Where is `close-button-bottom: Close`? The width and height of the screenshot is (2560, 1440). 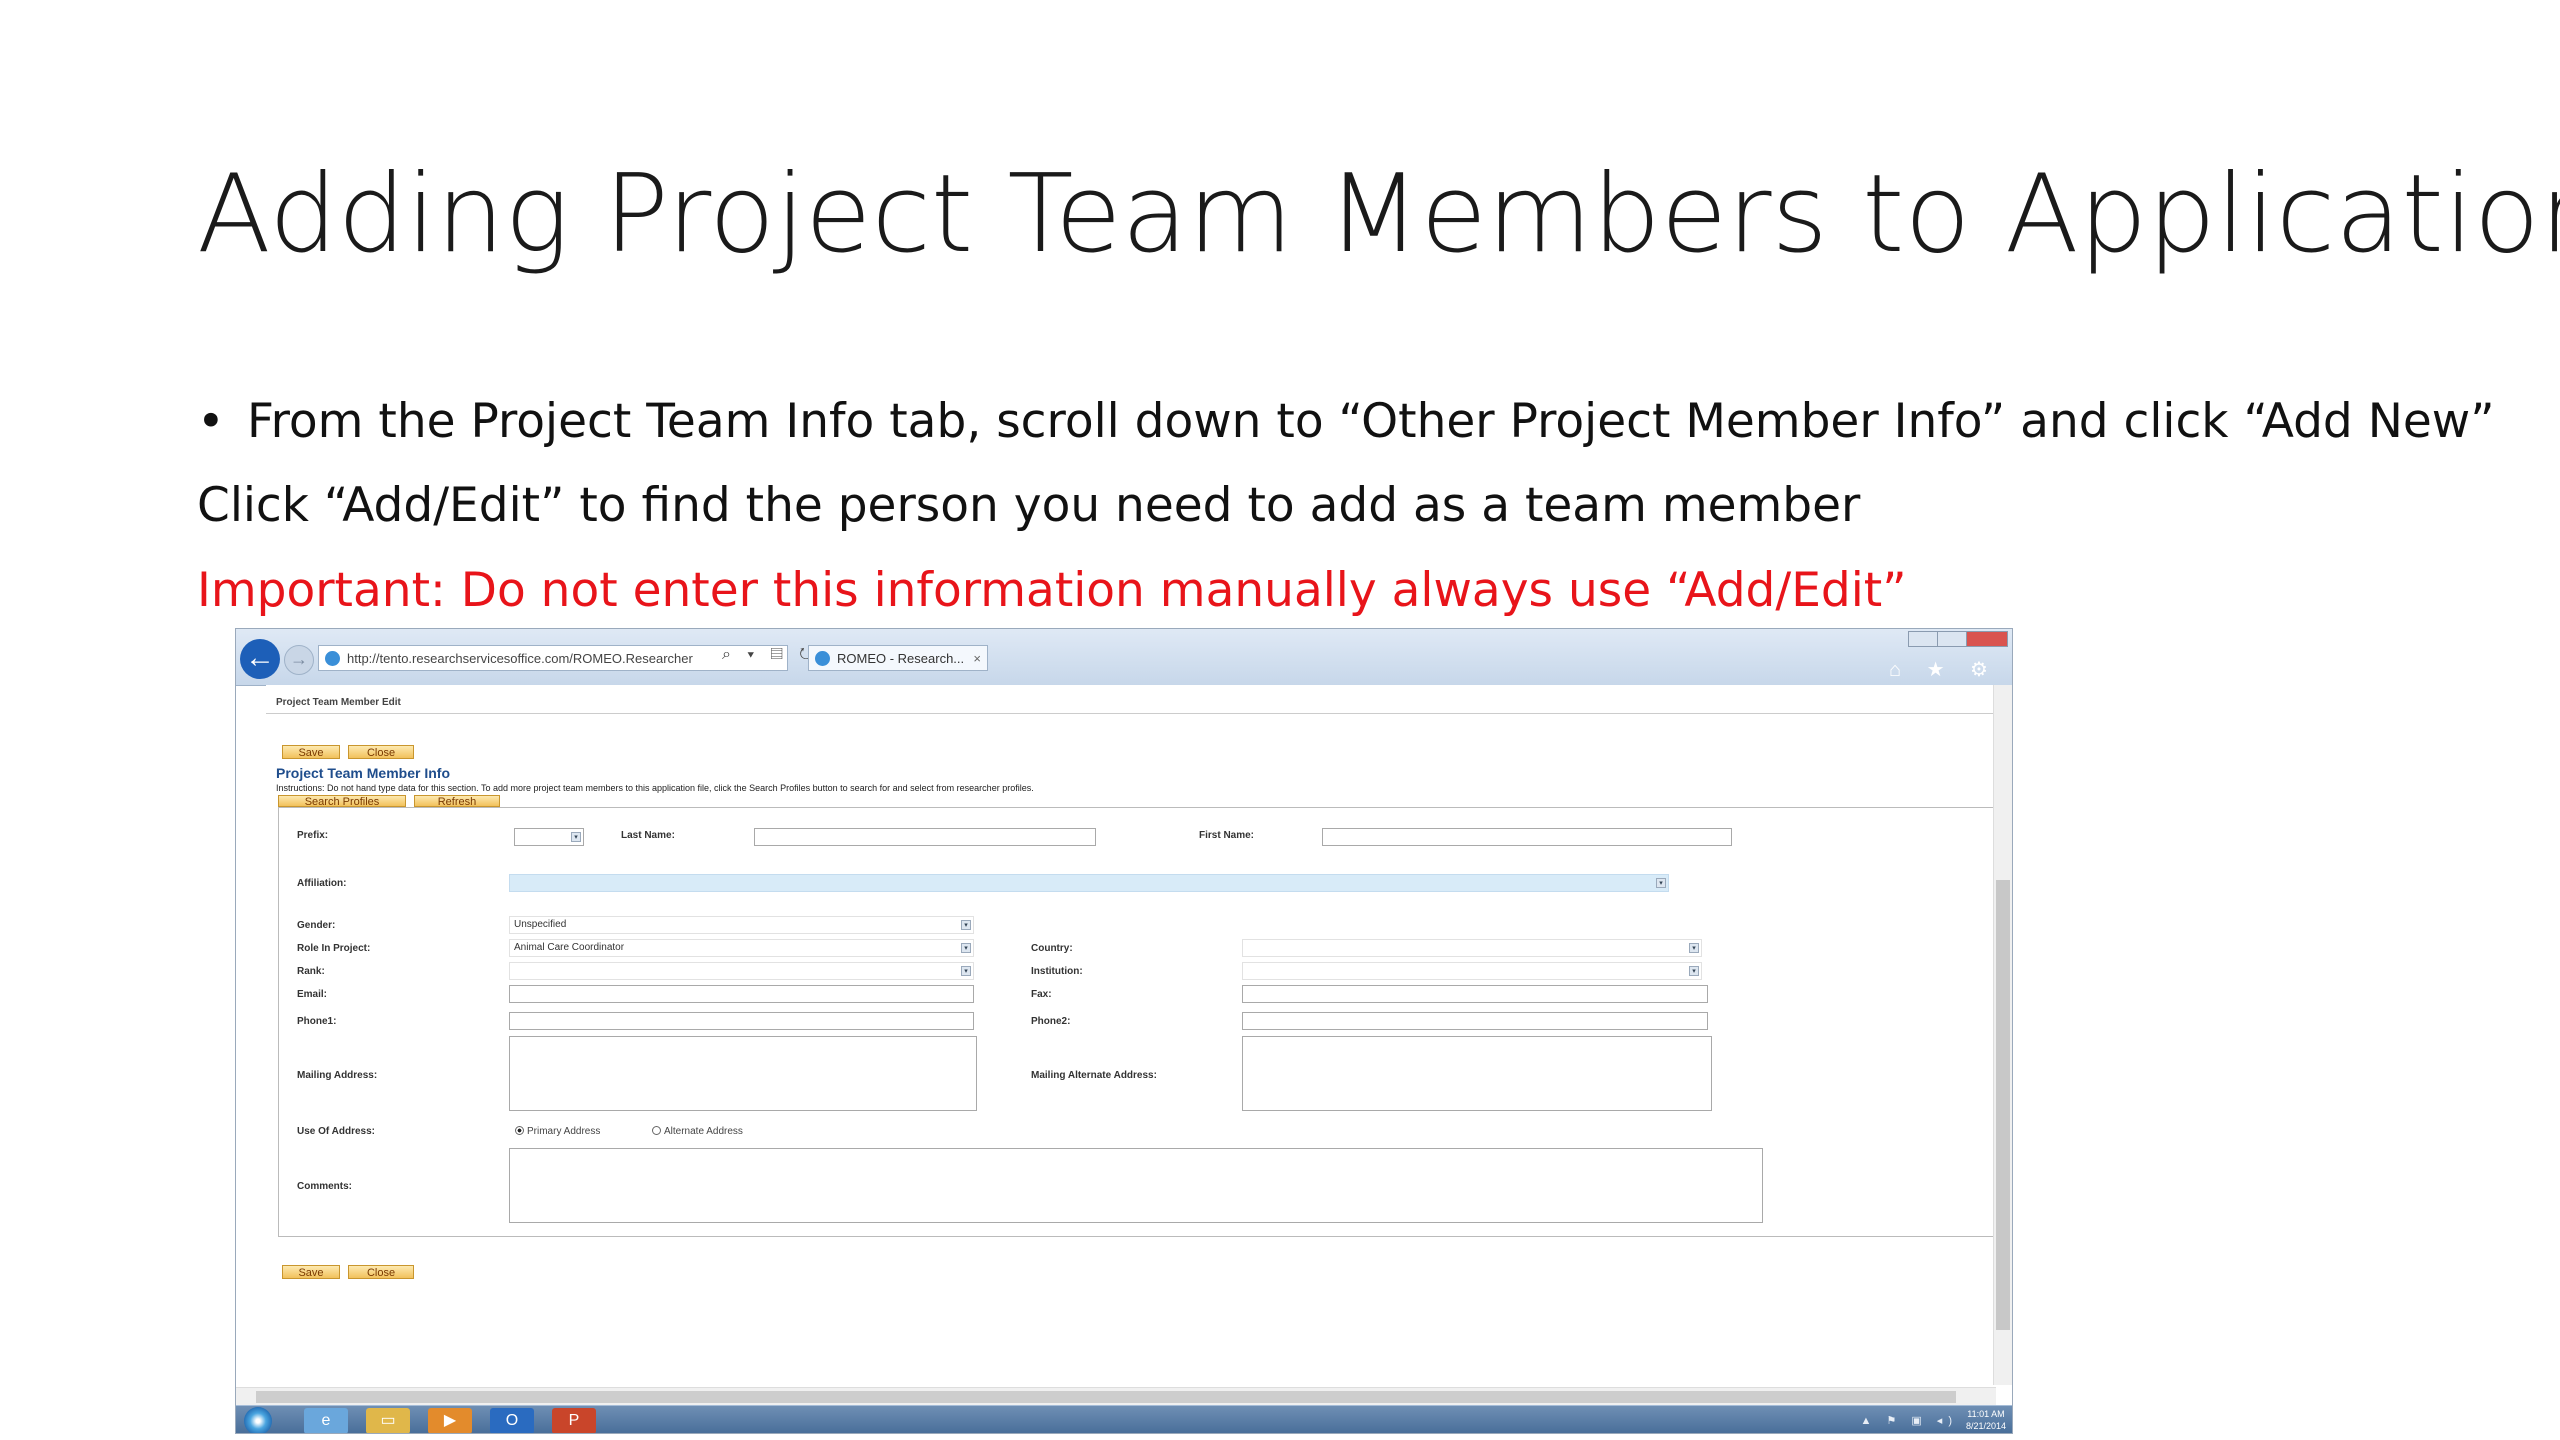
close-button-bottom: Close is located at coordinates (381, 1272).